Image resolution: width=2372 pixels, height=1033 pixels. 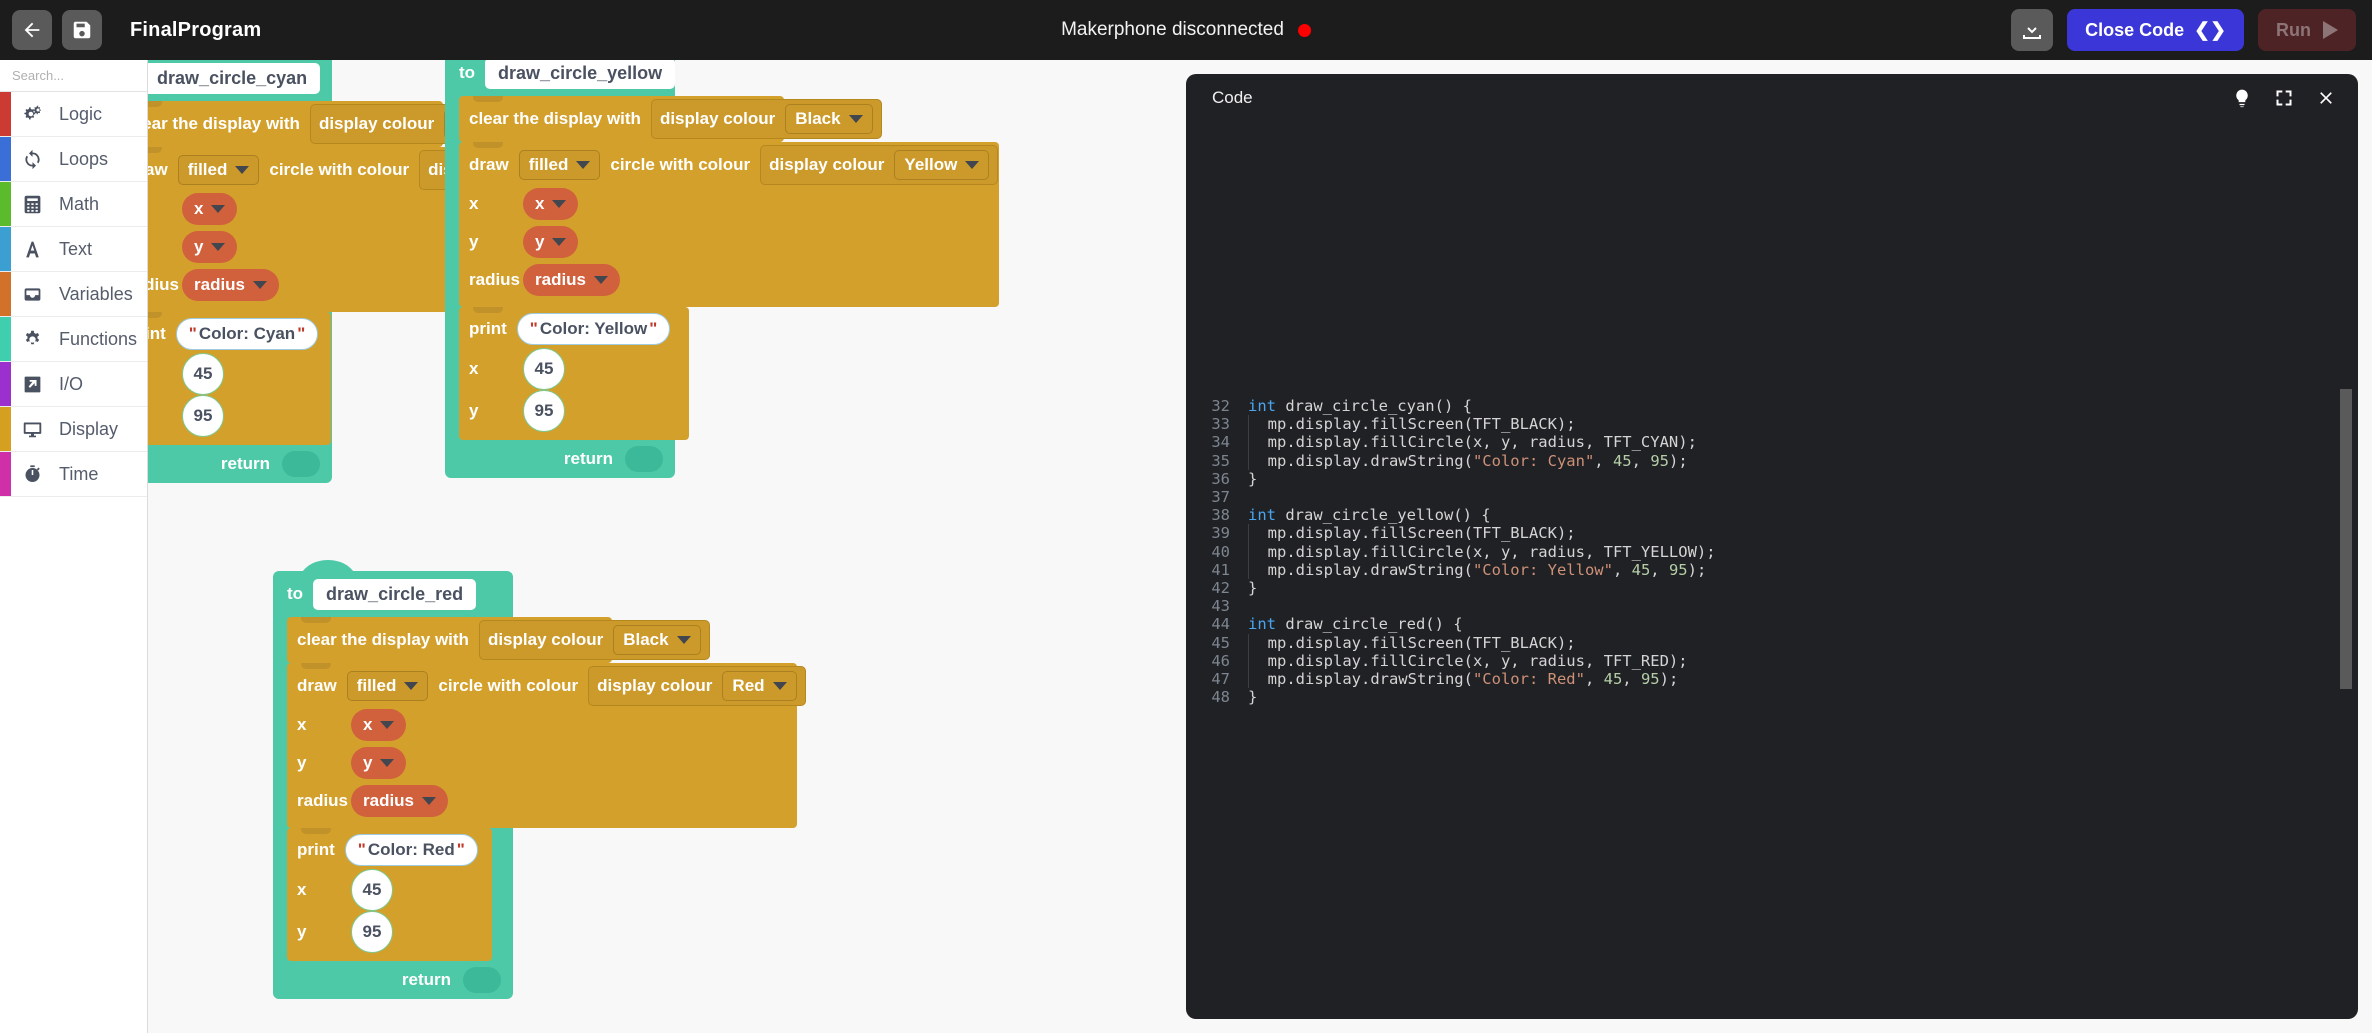 What do you see at coordinates (73, 429) in the screenshot?
I see `sidebar-item-display: Display` at bounding box center [73, 429].